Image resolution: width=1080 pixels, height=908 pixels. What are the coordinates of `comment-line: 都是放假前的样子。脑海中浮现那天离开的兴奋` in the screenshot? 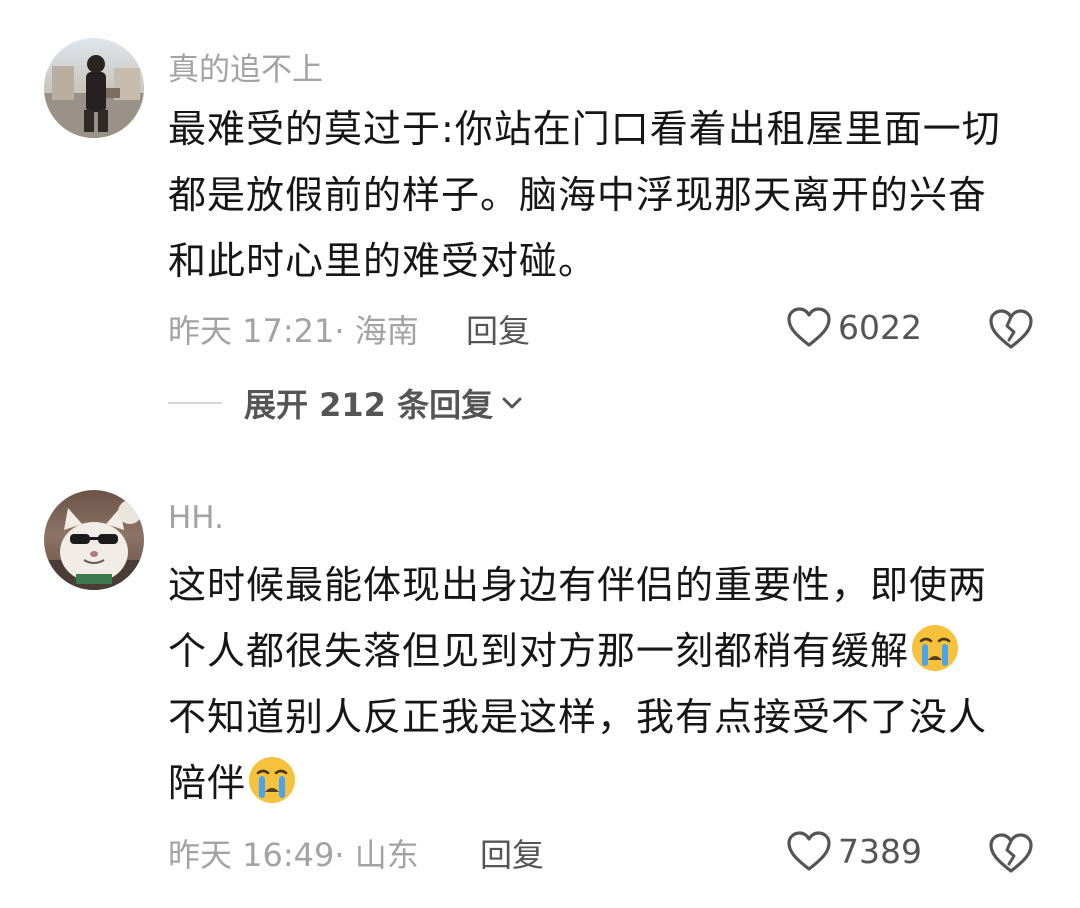 It's located at (578, 195).